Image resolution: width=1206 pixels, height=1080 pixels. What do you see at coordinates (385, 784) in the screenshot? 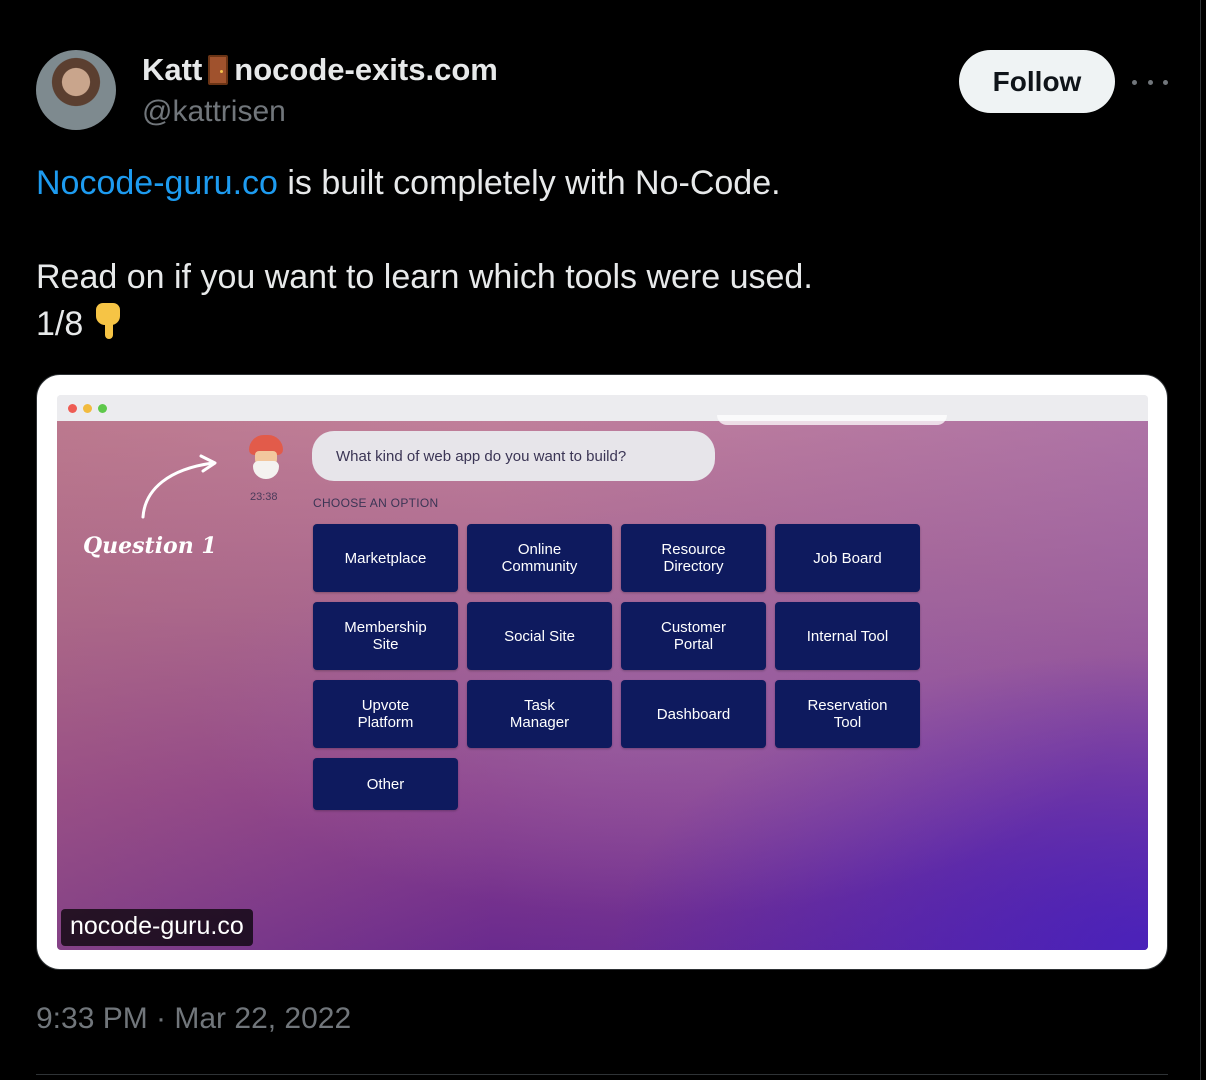
I see `option-other: Other` at bounding box center [385, 784].